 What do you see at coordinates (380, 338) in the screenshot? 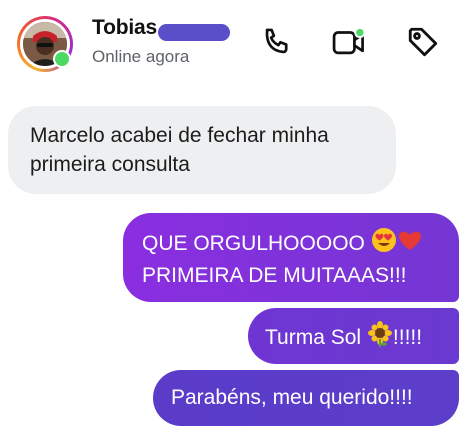
I see `sunflower-emoji-icon` at bounding box center [380, 338].